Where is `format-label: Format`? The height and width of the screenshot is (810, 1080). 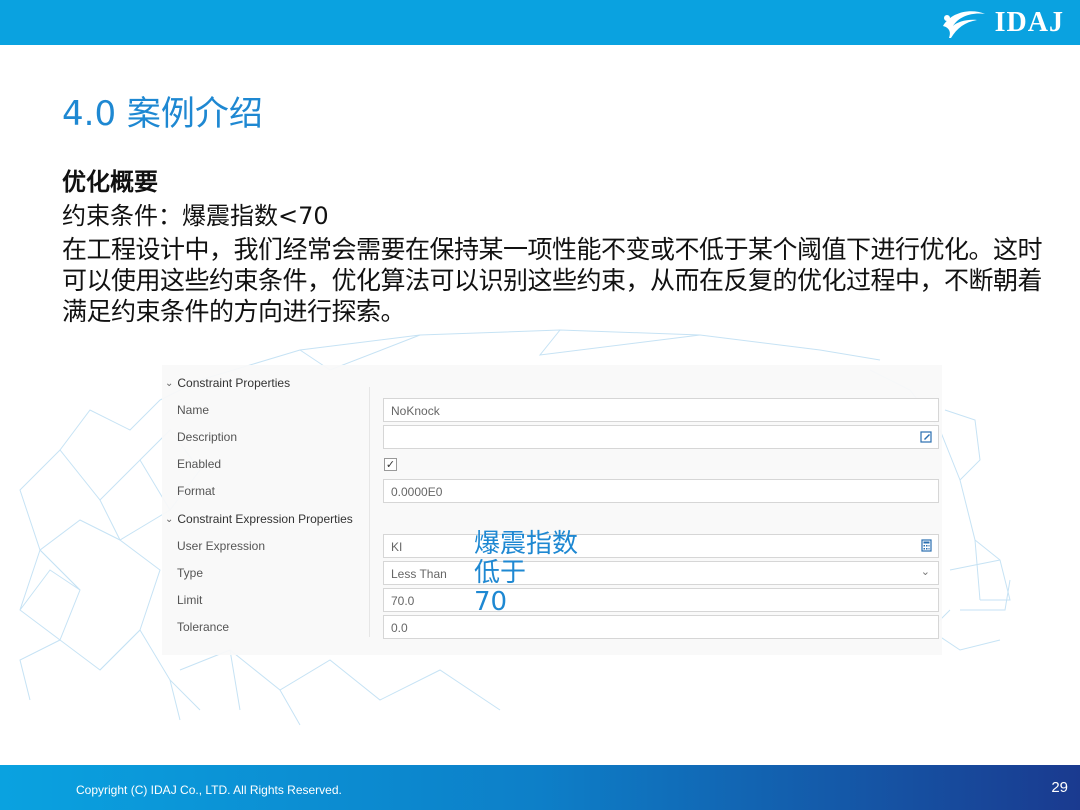 format-label: Format is located at coordinates (196, 491).